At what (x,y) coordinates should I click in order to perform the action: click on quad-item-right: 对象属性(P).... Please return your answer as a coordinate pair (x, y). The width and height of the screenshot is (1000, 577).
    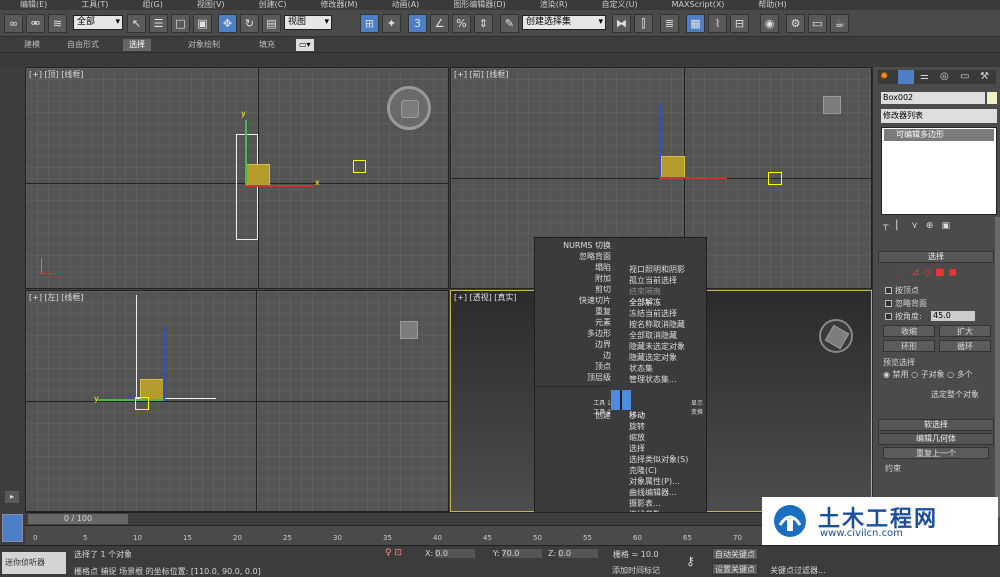
    Looking at the image, I should click on (667, 481).